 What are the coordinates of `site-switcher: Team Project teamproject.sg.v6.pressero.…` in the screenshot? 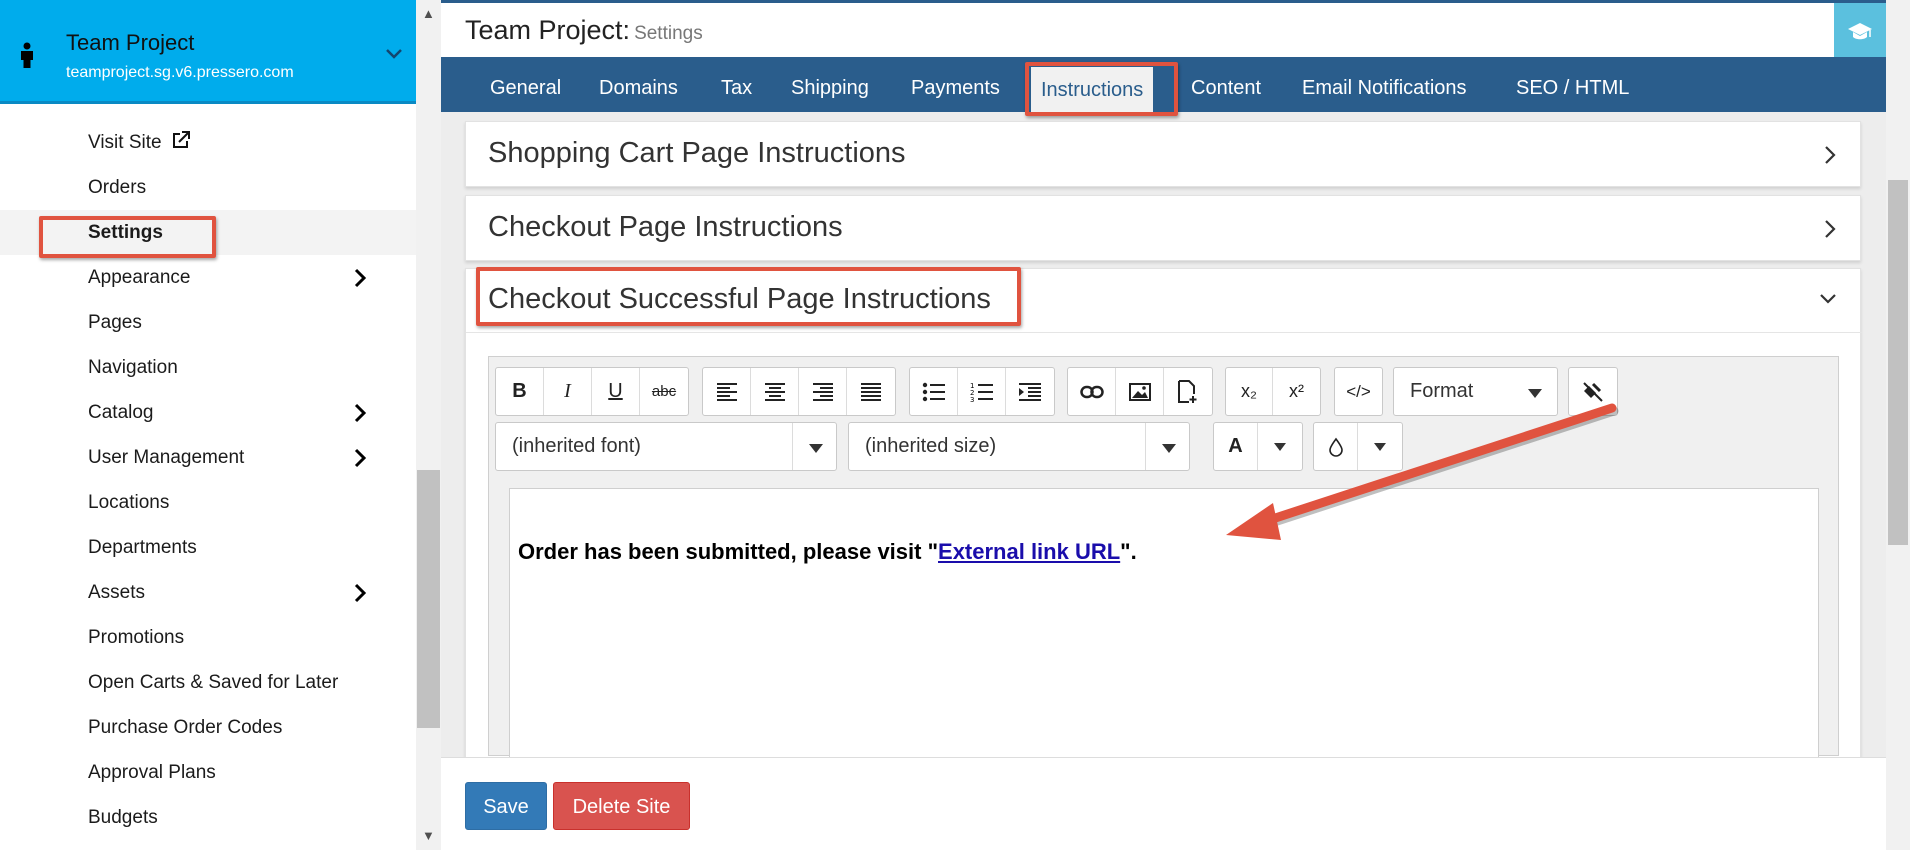 It's located at (208, 52).